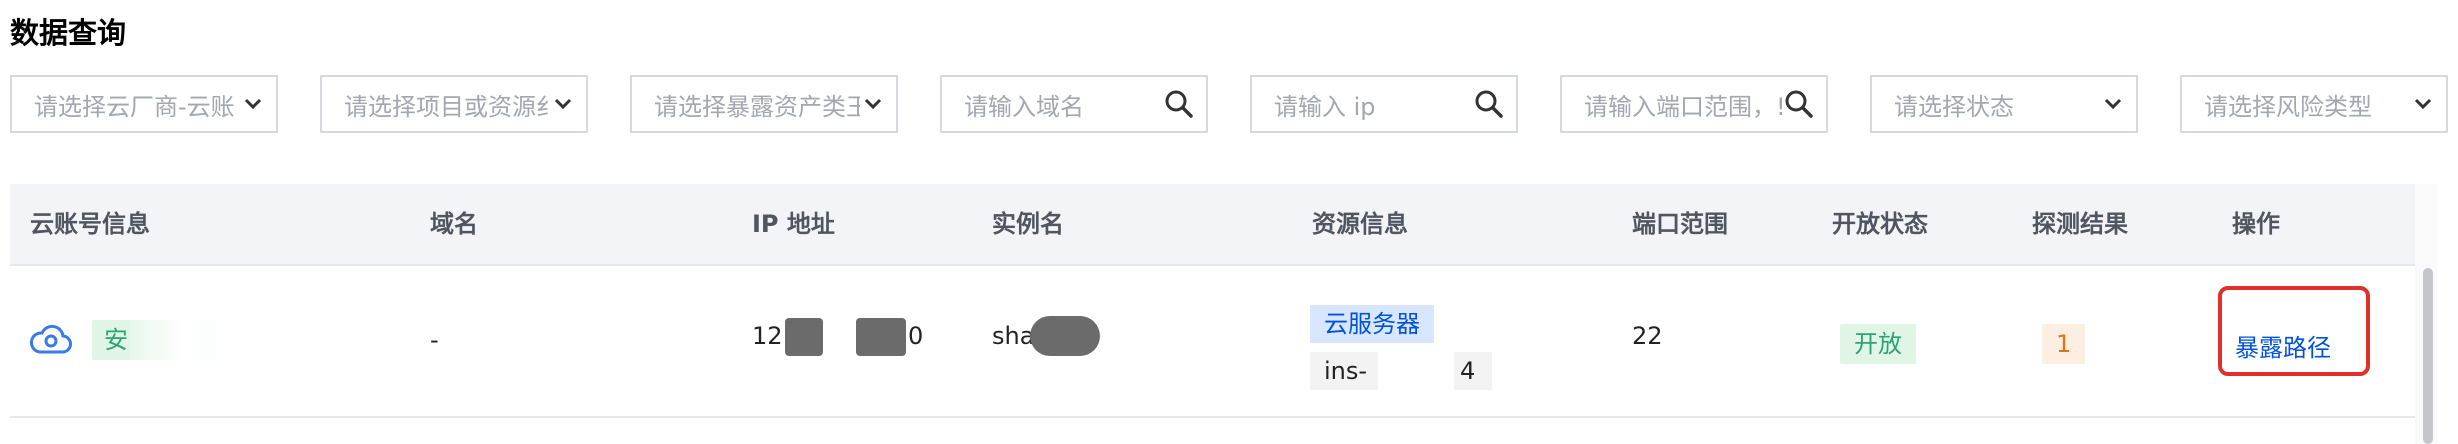  Describe the element at coordinates (1384, 104) in the screenshot. I see `filter-ip-search: 请输入 ip` at that location.